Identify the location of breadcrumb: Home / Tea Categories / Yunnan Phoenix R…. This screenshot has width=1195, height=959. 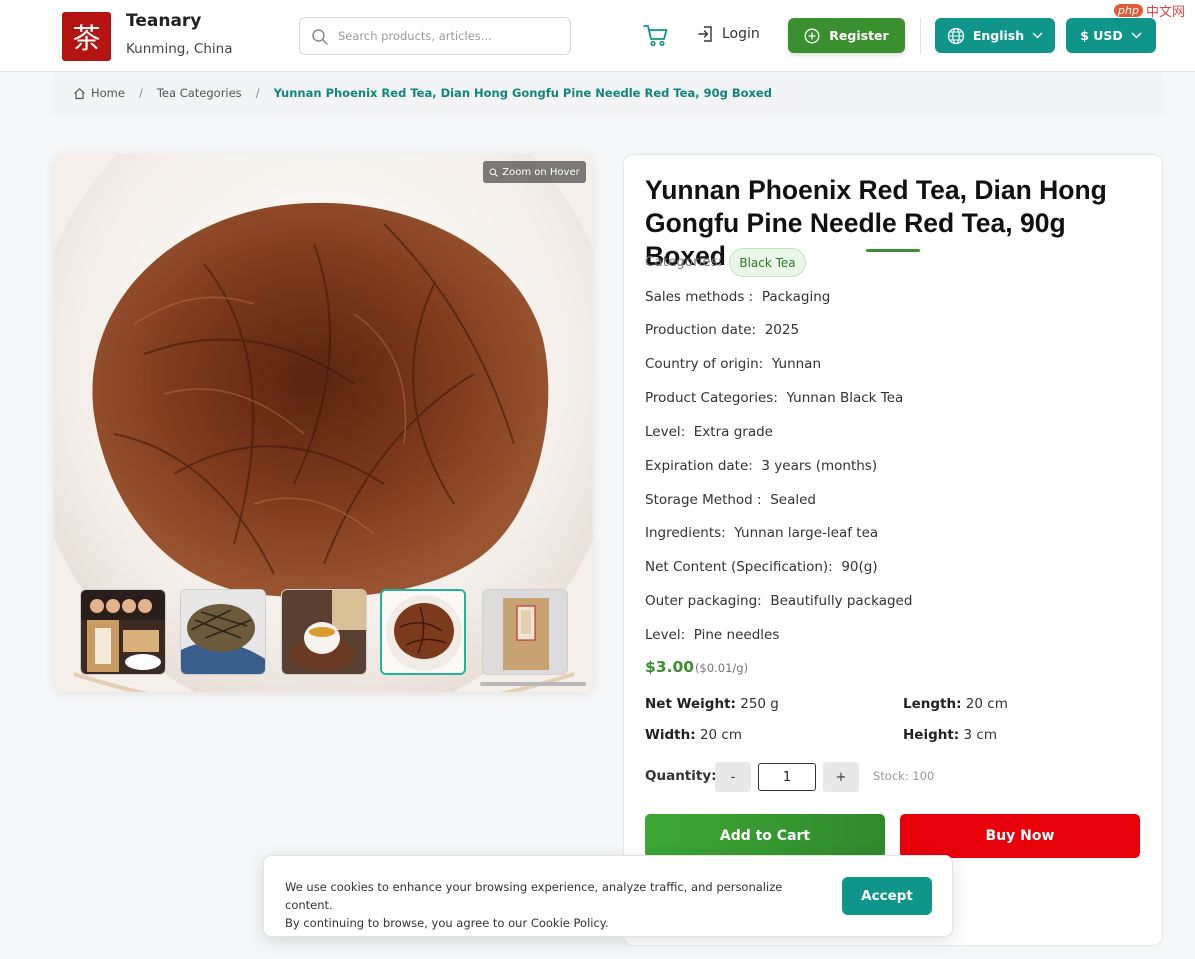
(422, 93).